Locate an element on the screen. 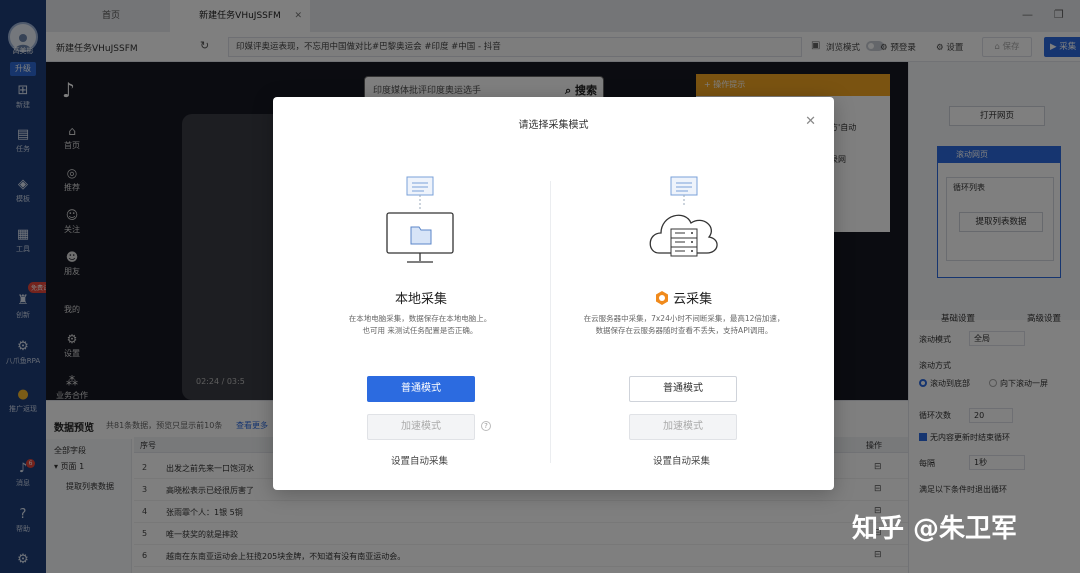 The image size is (1080, 573). watermark: 知乎 @朱卫军 is located at coordinates (935, 529).